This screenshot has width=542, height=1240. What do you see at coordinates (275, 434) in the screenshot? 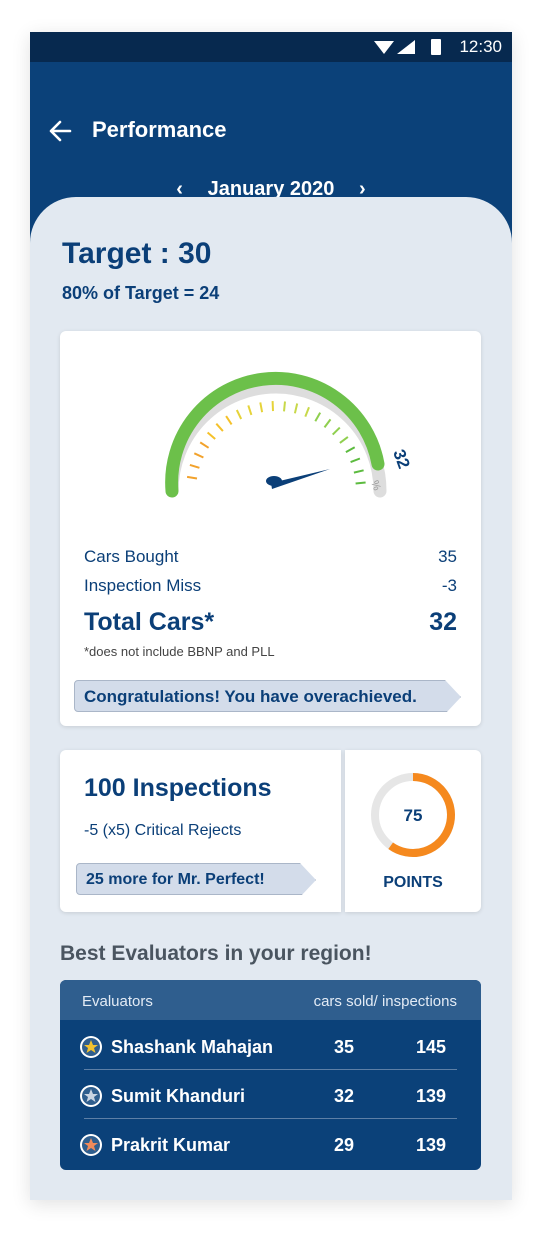
I see `gauge-fill` at bounding box center [275, 434].